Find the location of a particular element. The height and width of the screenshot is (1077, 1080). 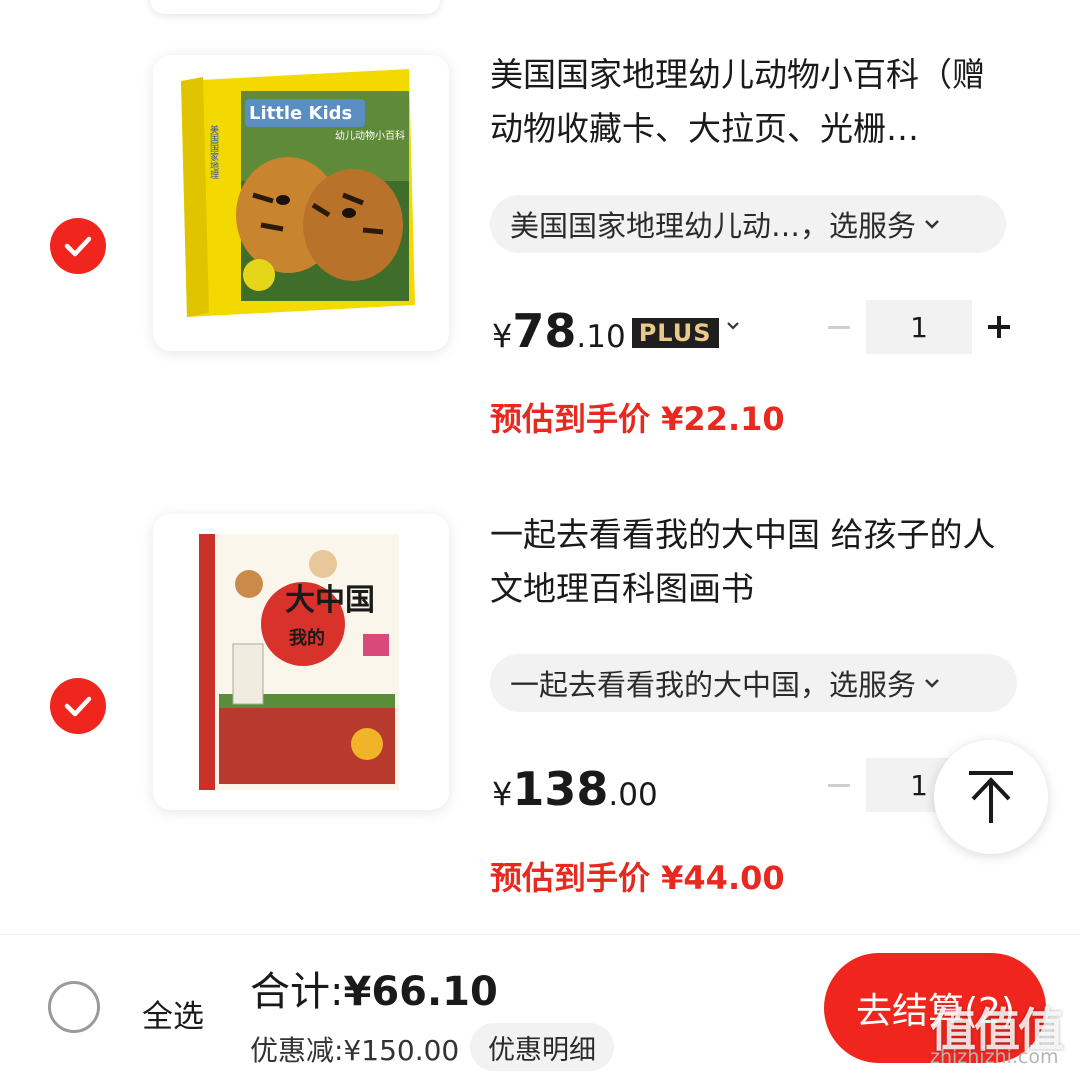

book-cover-image: 大中国 我的 is located at coordinates (299, 662).